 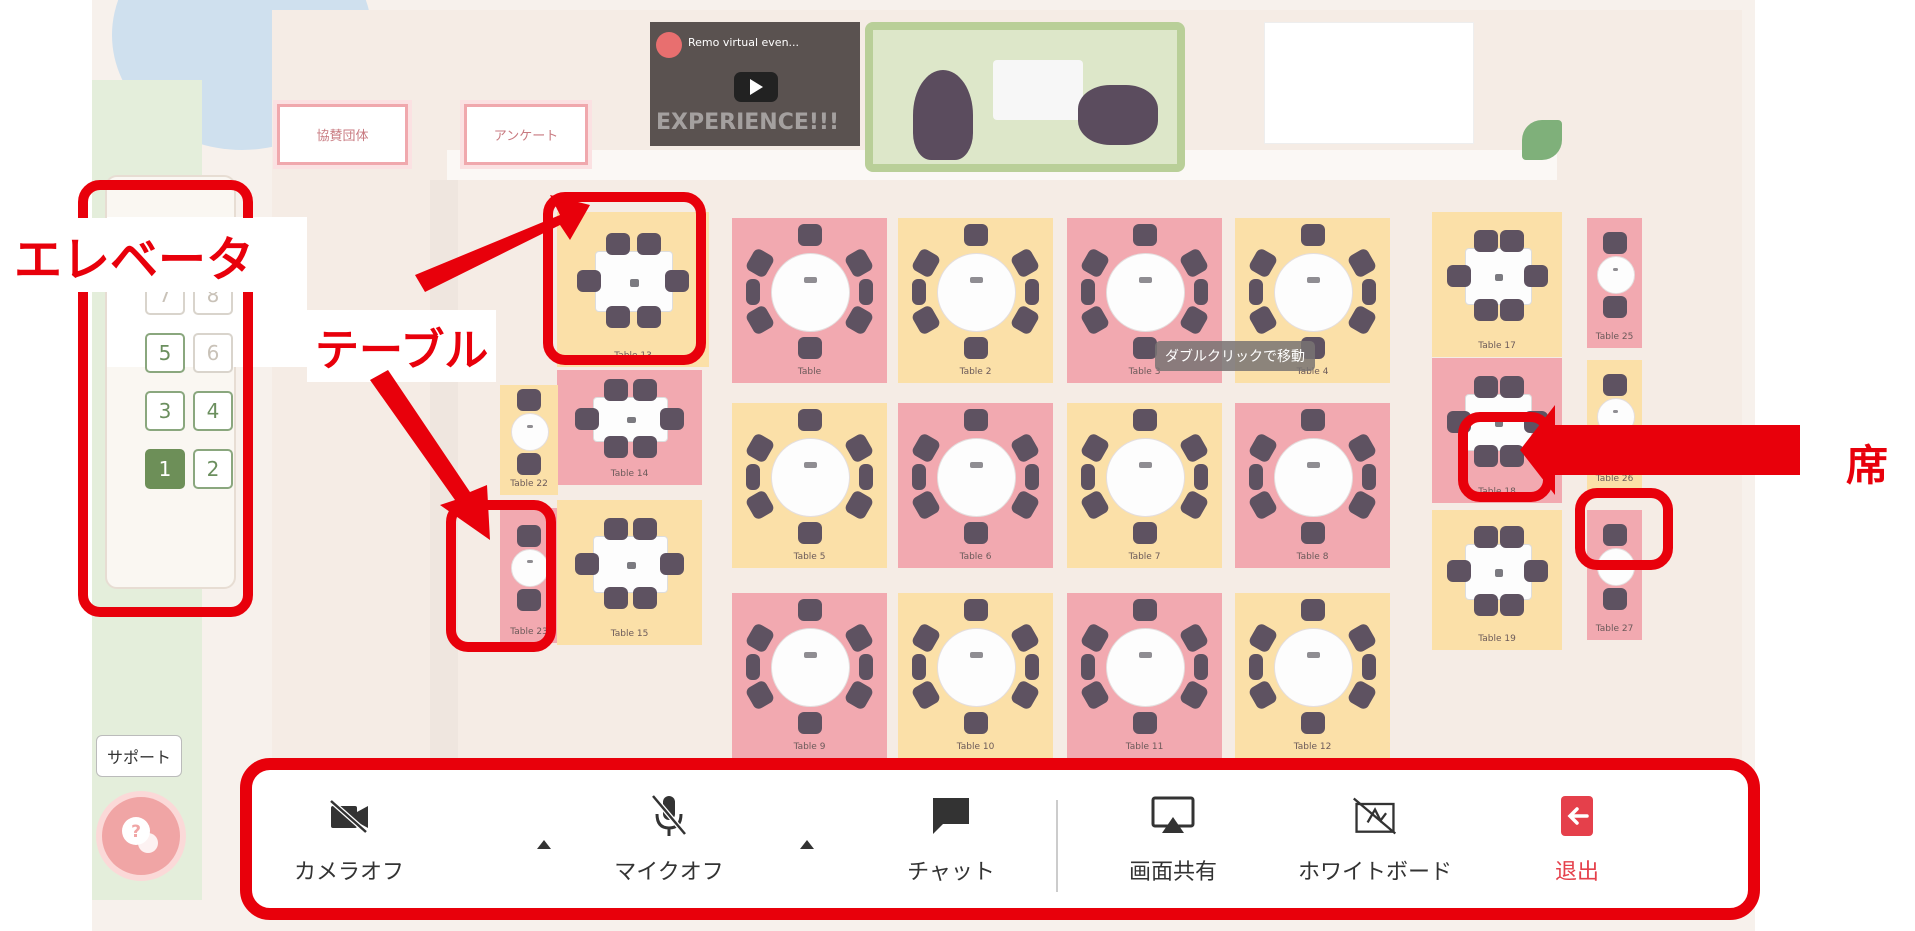 I want to click on exit-icon, so click(x=1577, y=816).